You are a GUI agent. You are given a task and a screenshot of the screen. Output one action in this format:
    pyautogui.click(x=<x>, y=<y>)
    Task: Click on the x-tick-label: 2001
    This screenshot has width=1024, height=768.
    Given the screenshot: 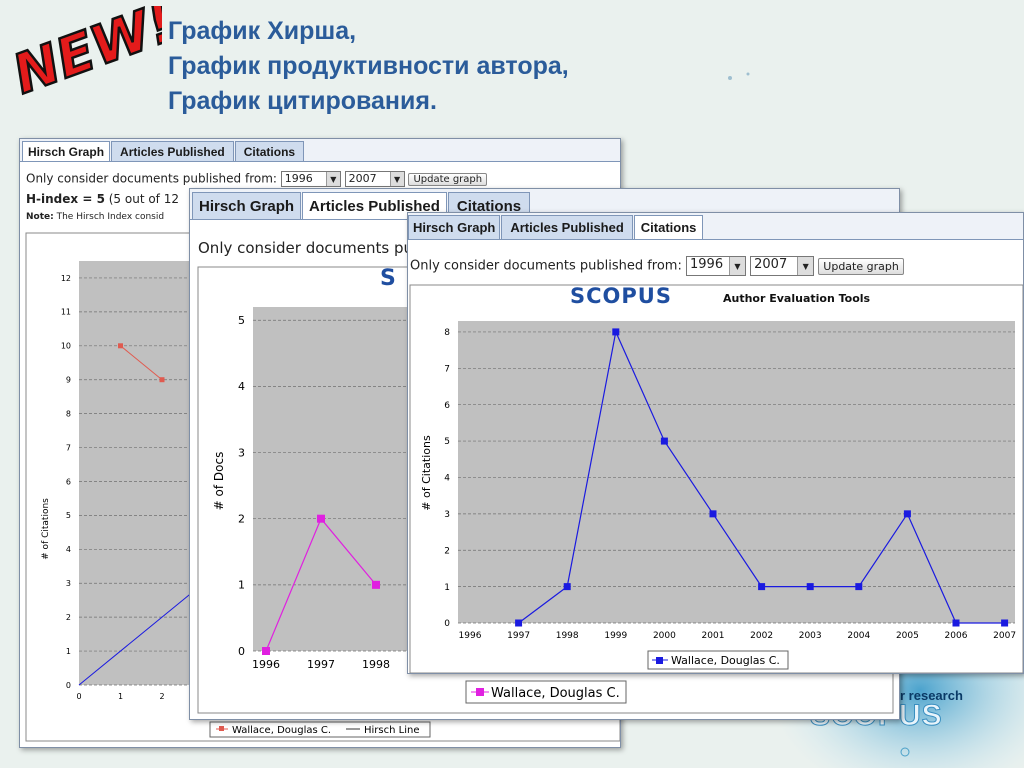 What is the action you would take?
    pyautogui.click(x=713, y=636)
    